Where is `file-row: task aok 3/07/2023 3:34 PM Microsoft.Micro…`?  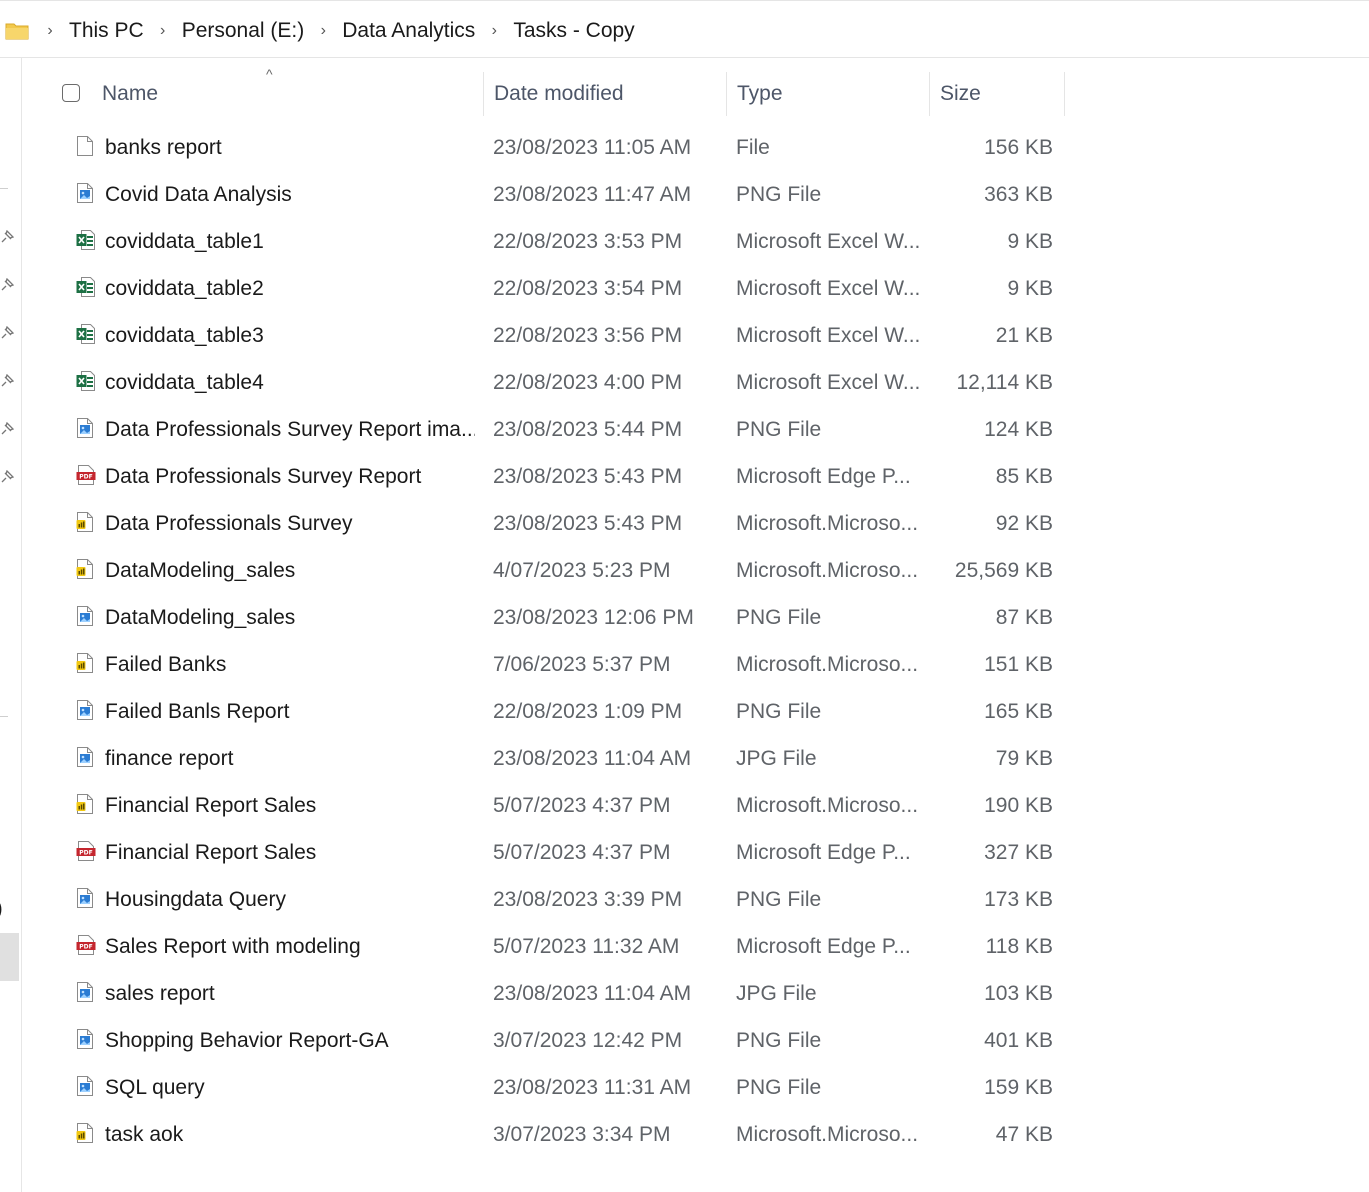
file-row: task aok 3/07/2023 3:34 PM Microsoft.Micro… is located at coordinates (572, 1134).